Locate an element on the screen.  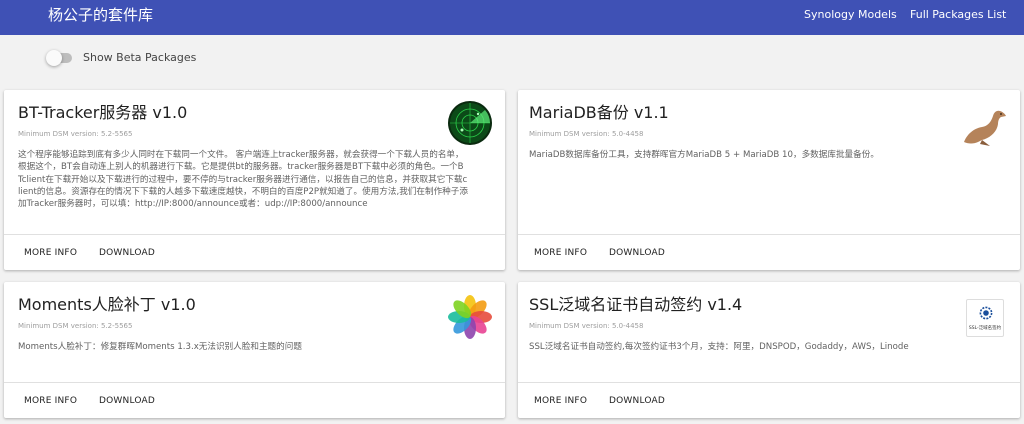
ssl-badge-icon: SSL-泛域名签约 is located at coordinates (985, 318).